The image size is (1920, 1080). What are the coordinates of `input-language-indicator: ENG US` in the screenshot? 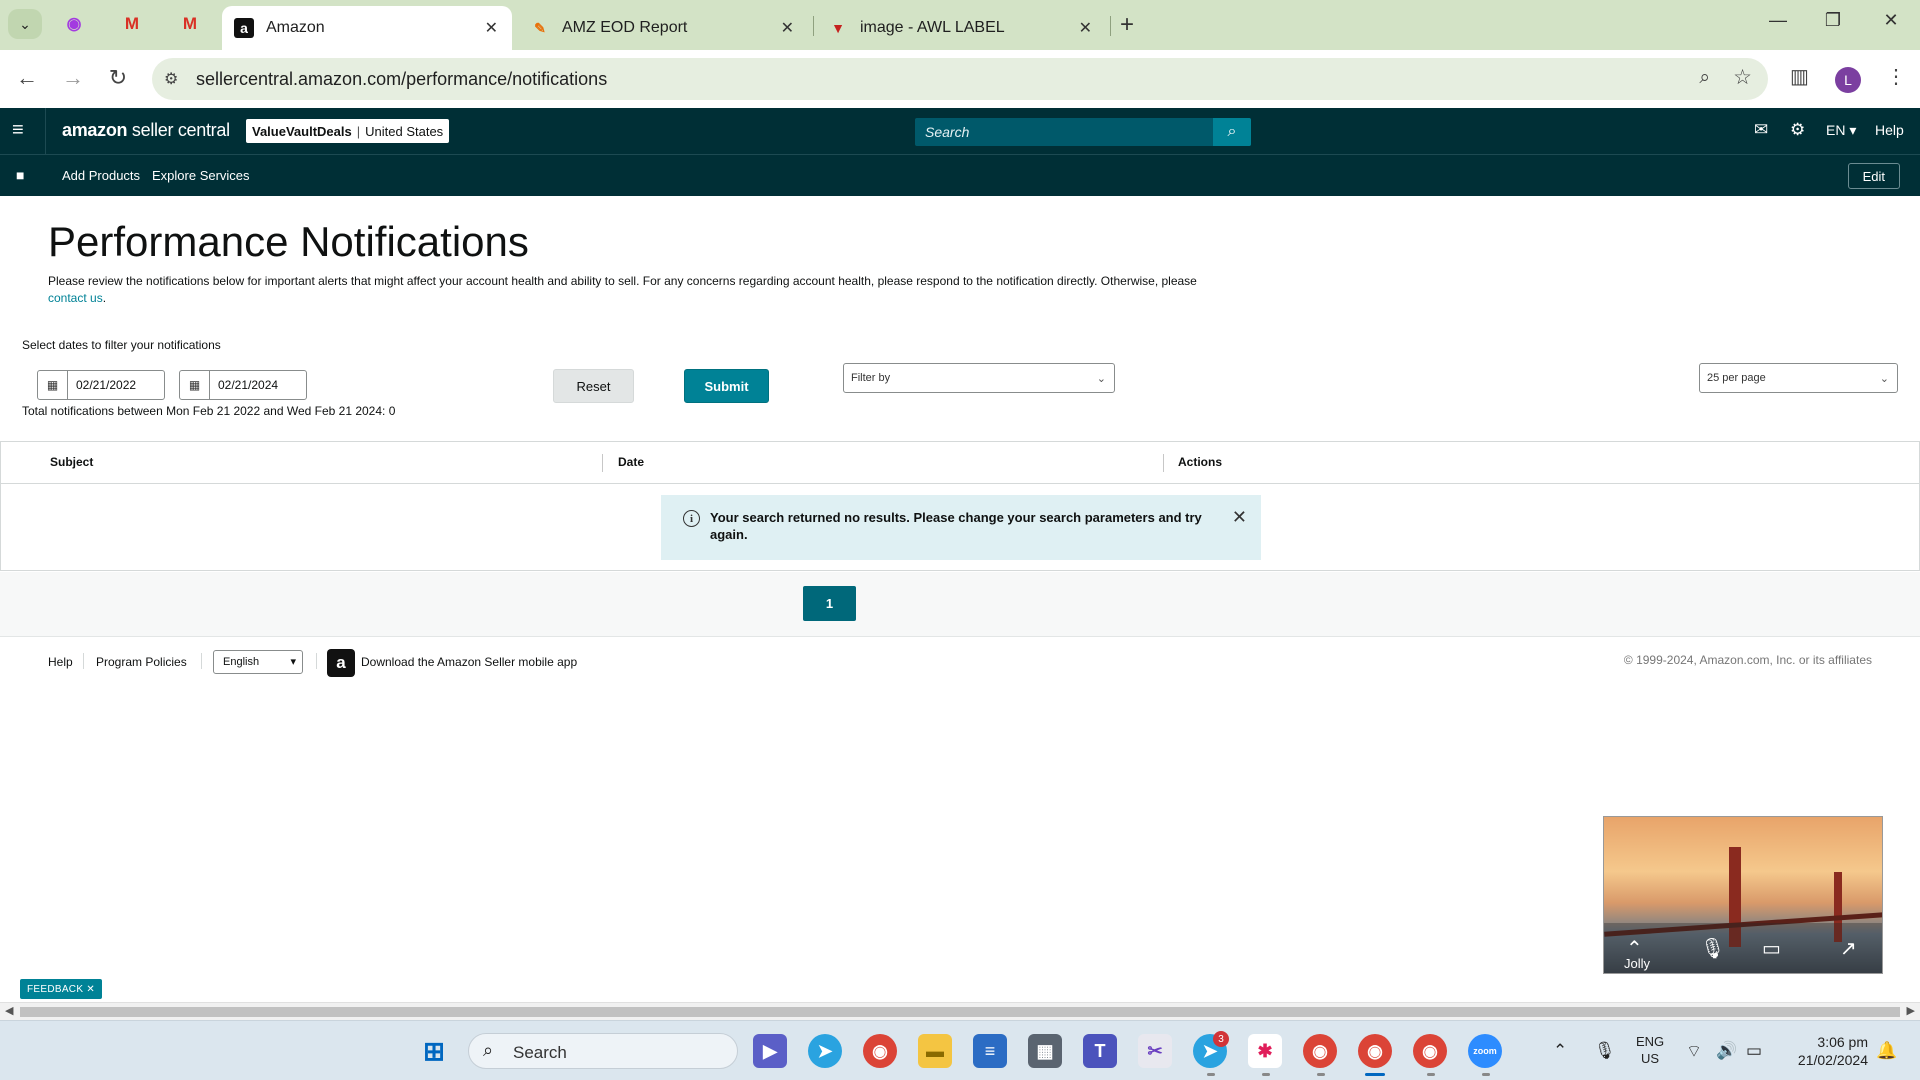 It's located at (1650, 1050).